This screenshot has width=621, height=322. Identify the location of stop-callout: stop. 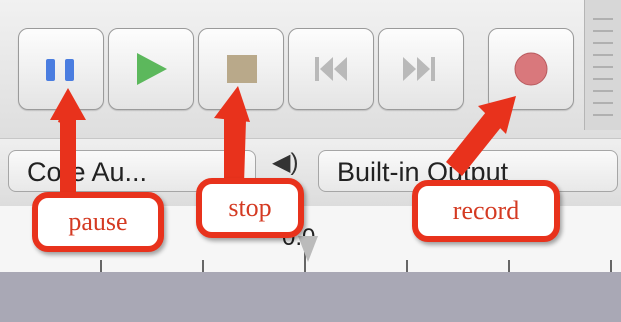
(250, 208).